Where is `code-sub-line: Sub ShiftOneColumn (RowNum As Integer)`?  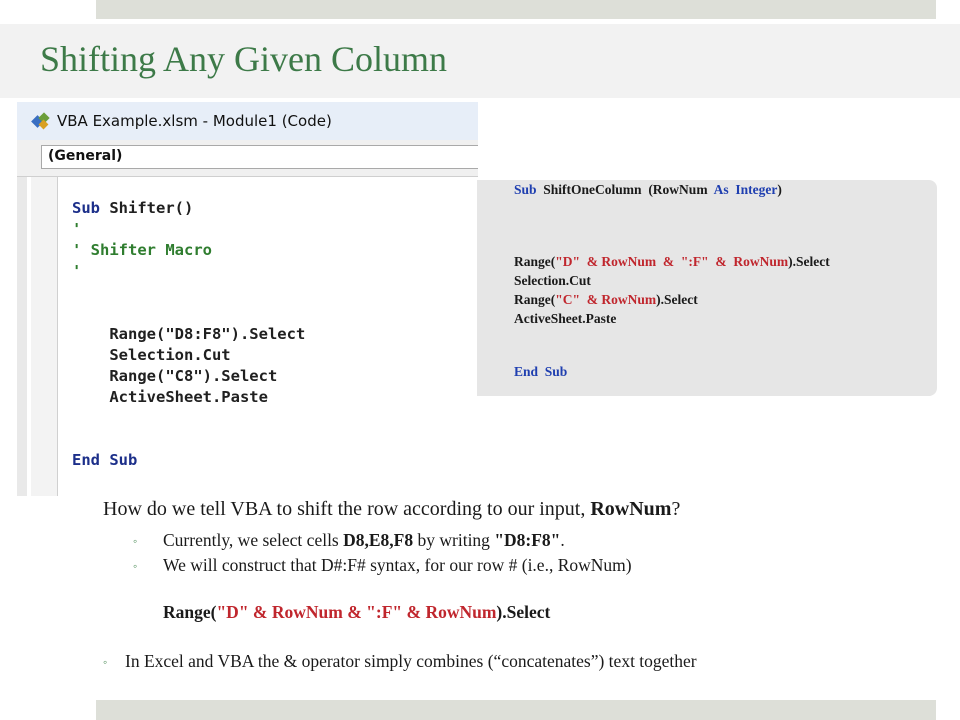
code-sub-line: Sub ShiftOneColumn (RowNum As Integer) is located at coordinates (648, 190).